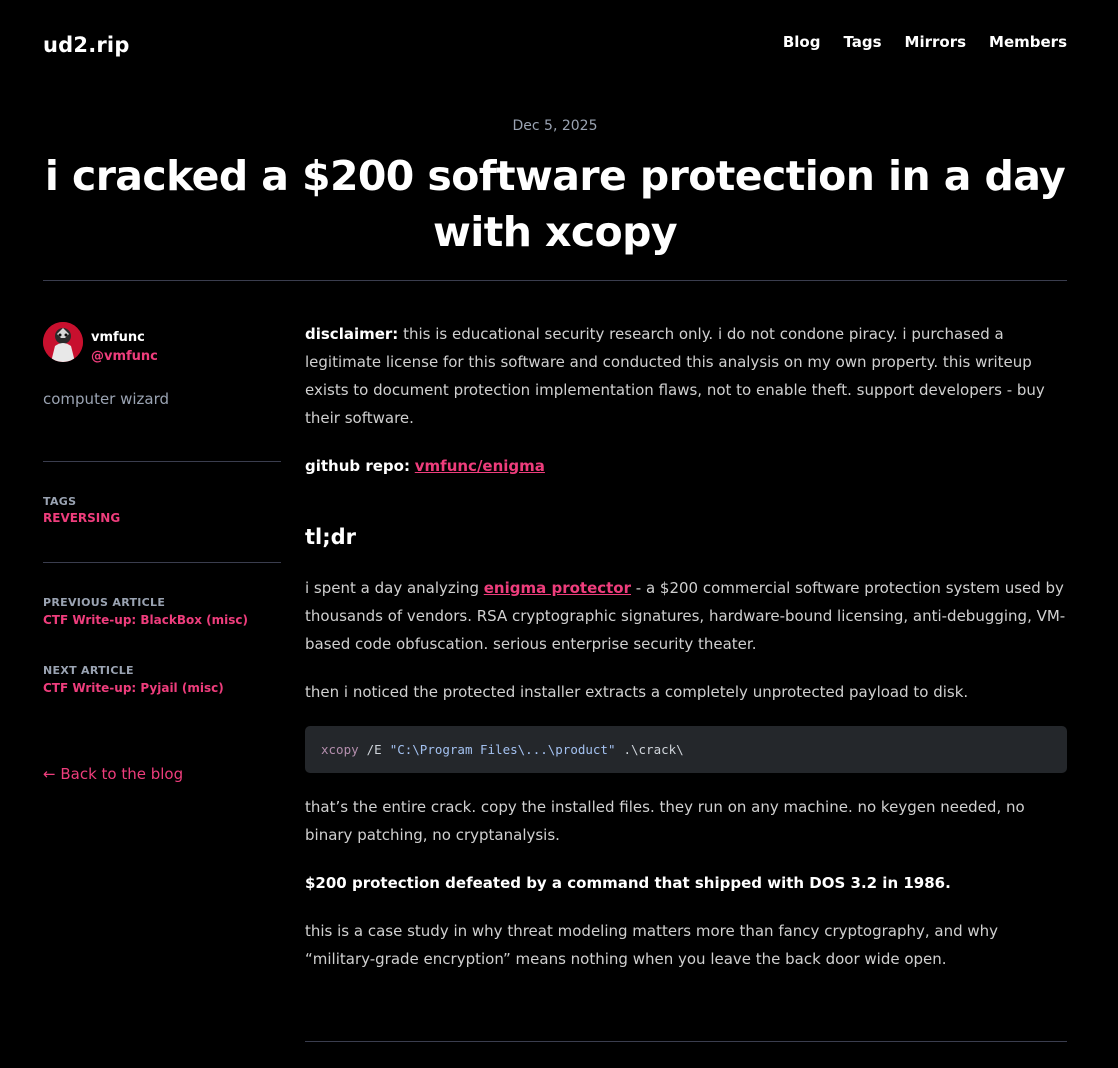 The width and height of the screenshot is (1118, 1068). Describe the element at coordinates (60, 501) in the screenshot. I see `tags-label: TAGS` at that location.